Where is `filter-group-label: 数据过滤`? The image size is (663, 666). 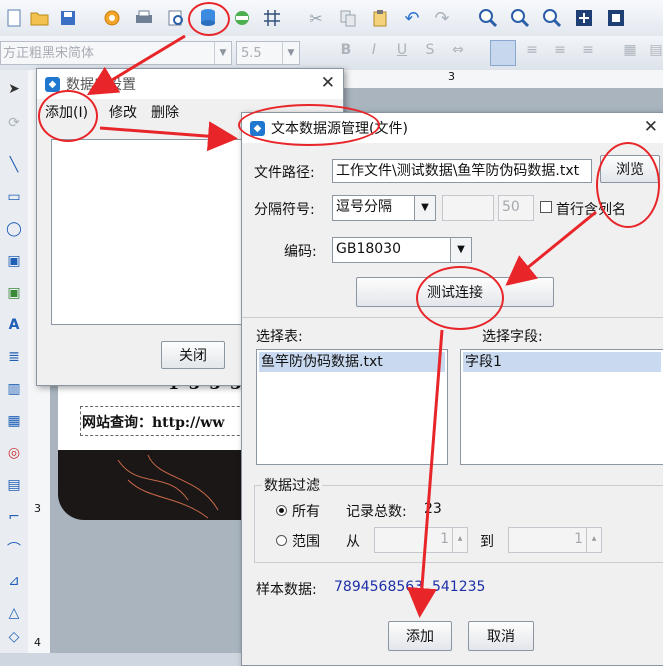
filter-group-label: 数据过滤 is located at coordinates (292, 485).